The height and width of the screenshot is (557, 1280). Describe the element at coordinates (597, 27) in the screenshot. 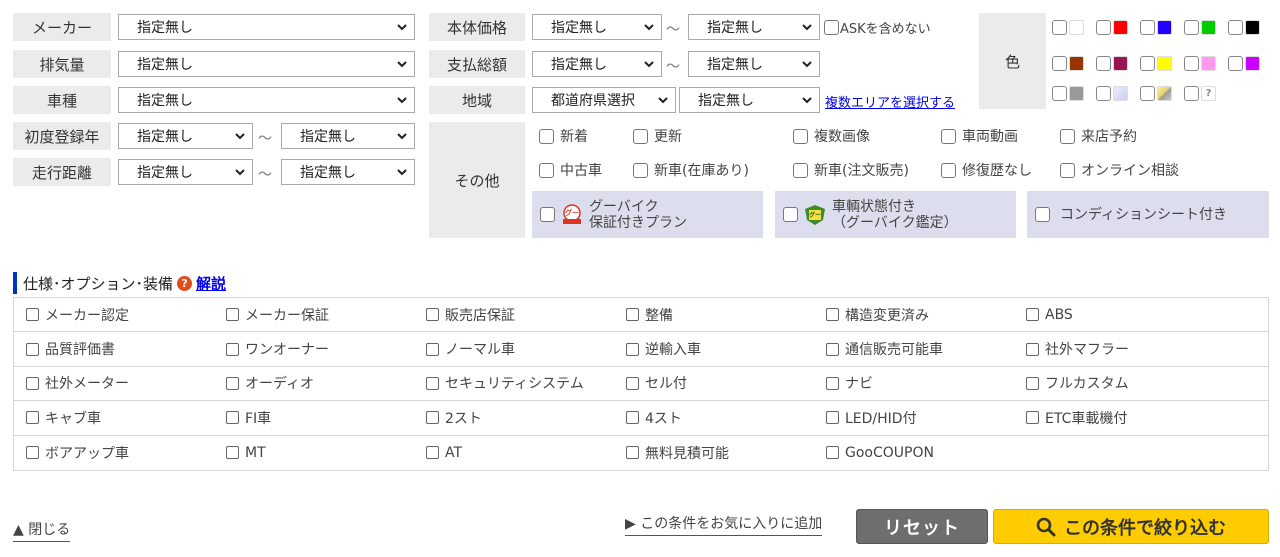

I see `body-price-from-select: 指定無し` at that location.